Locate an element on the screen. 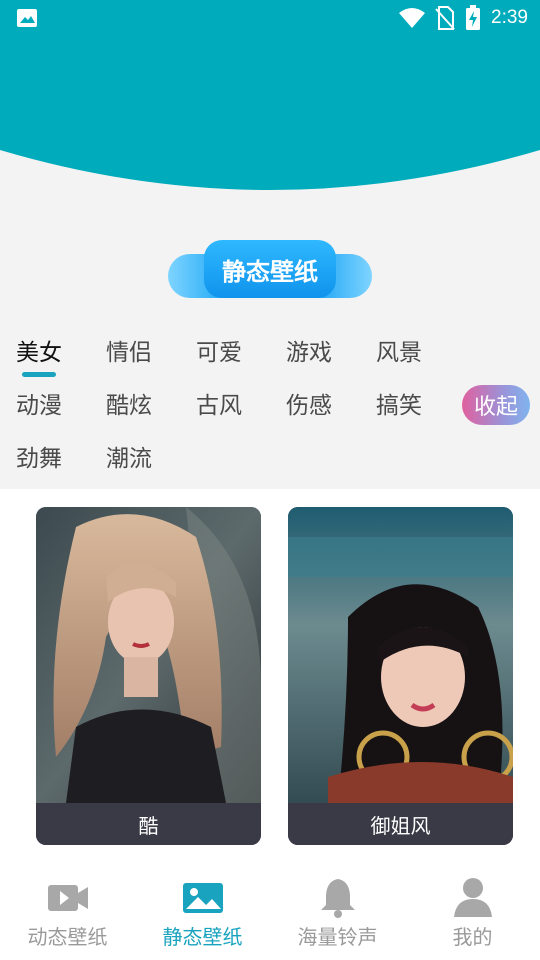 Image resolution: width=540 pixels, height=960 pixels. nav-item-dynamic-wallpaper: 动态壁纸 is located at coordinates (67, 910).